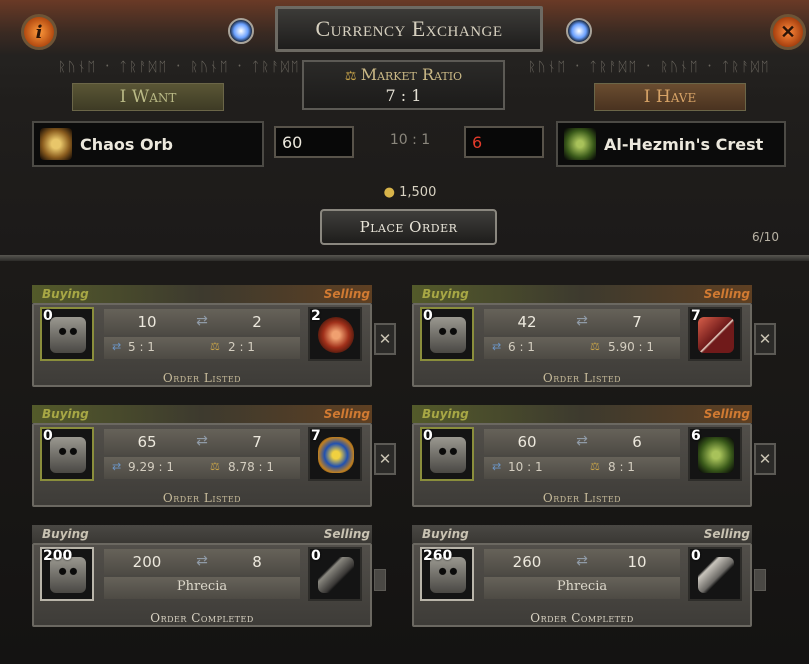 The image size is (809, 664). Describe the element at coordinates (684, 144) in the screenshot. I see `have-item-name: Al-Hezmin's Crest` at that location.